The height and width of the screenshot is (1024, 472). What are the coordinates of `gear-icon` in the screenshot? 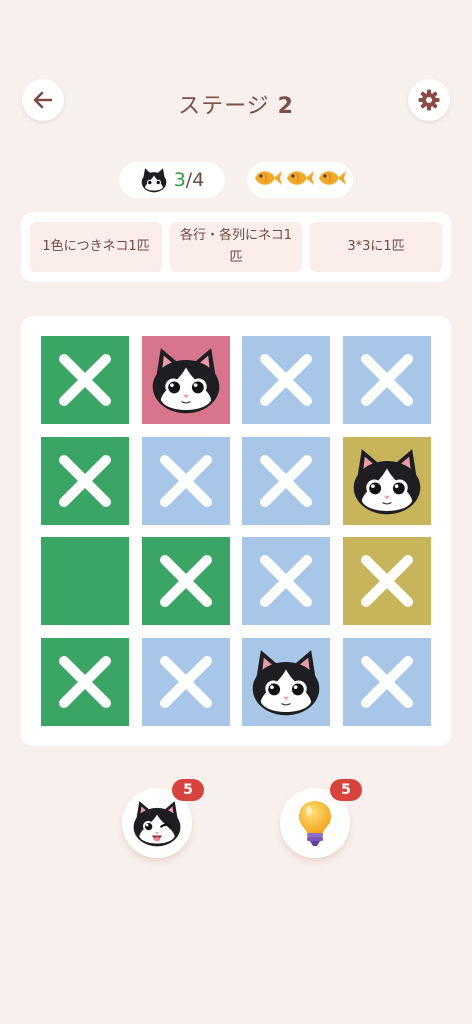 It's located at (429, 100).